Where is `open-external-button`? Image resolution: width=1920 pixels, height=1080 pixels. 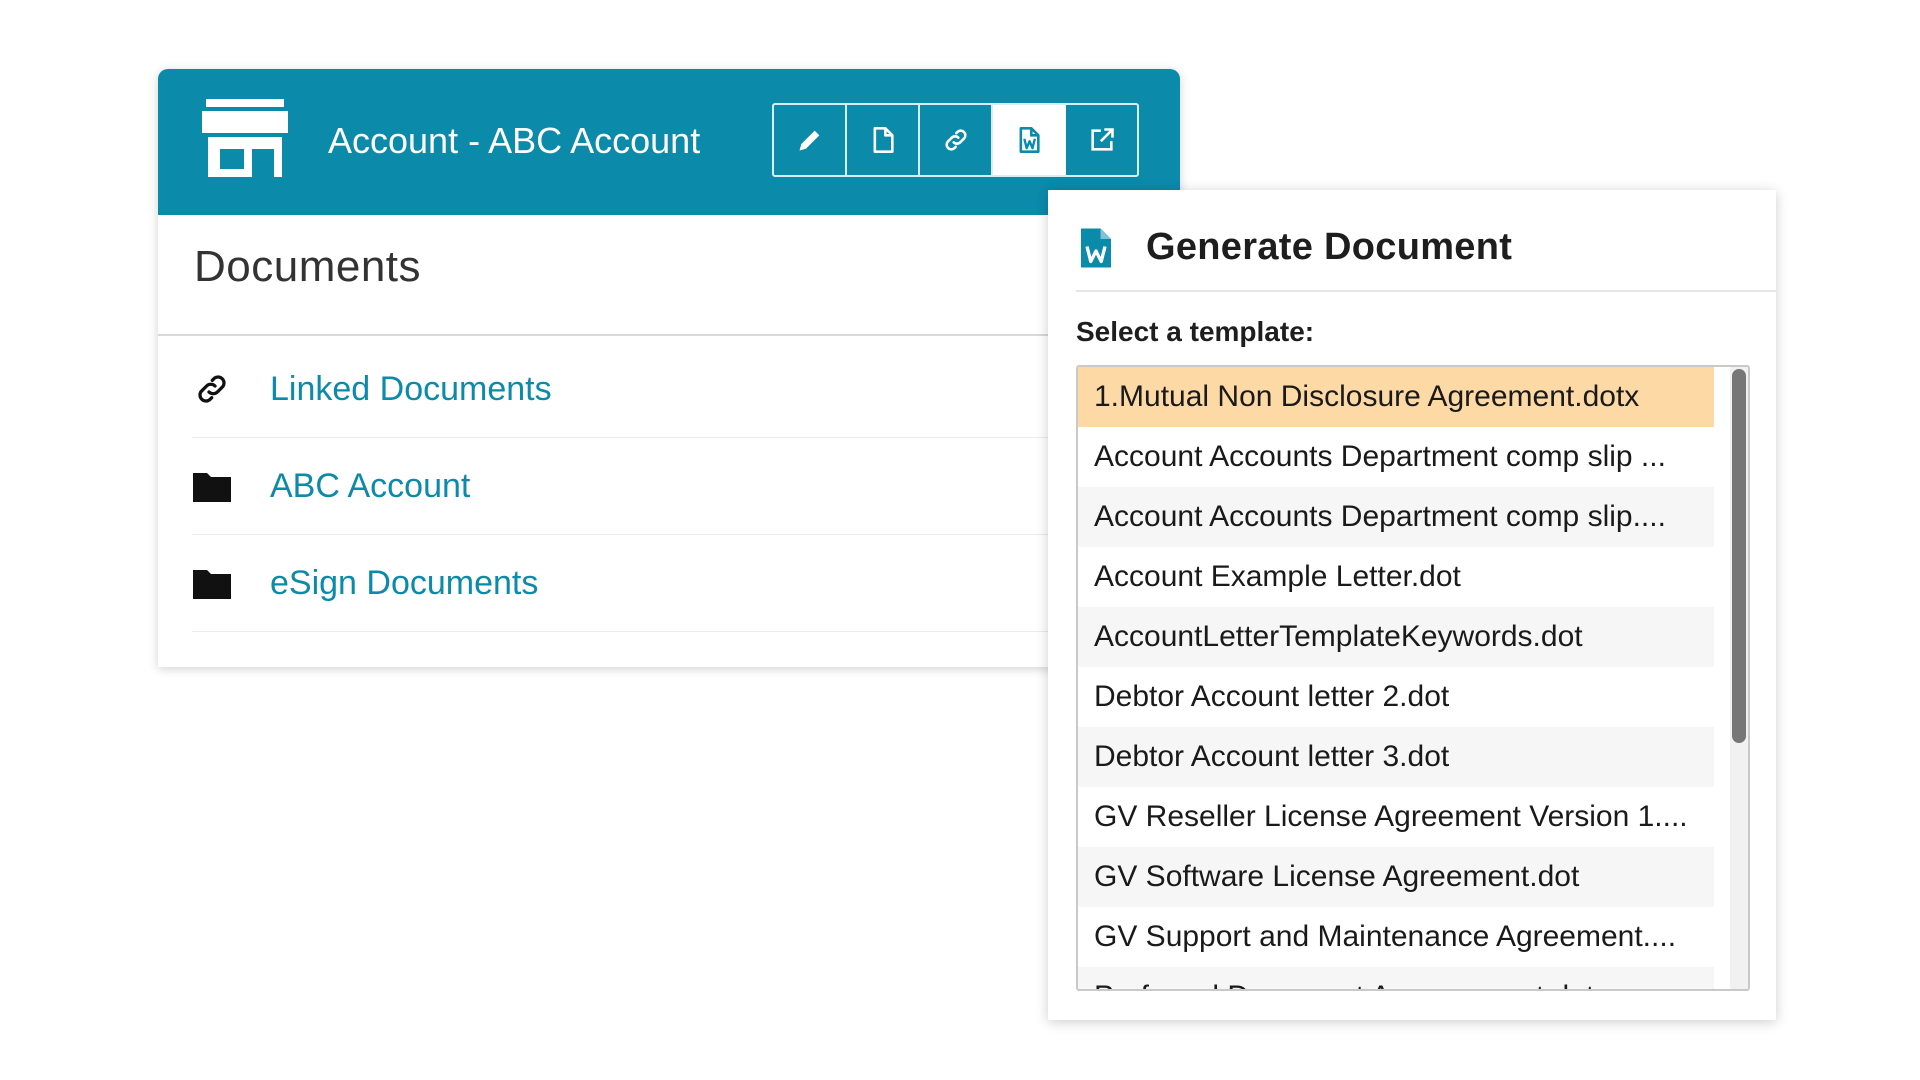 open-external-button is located at coordinates (1101, 140).